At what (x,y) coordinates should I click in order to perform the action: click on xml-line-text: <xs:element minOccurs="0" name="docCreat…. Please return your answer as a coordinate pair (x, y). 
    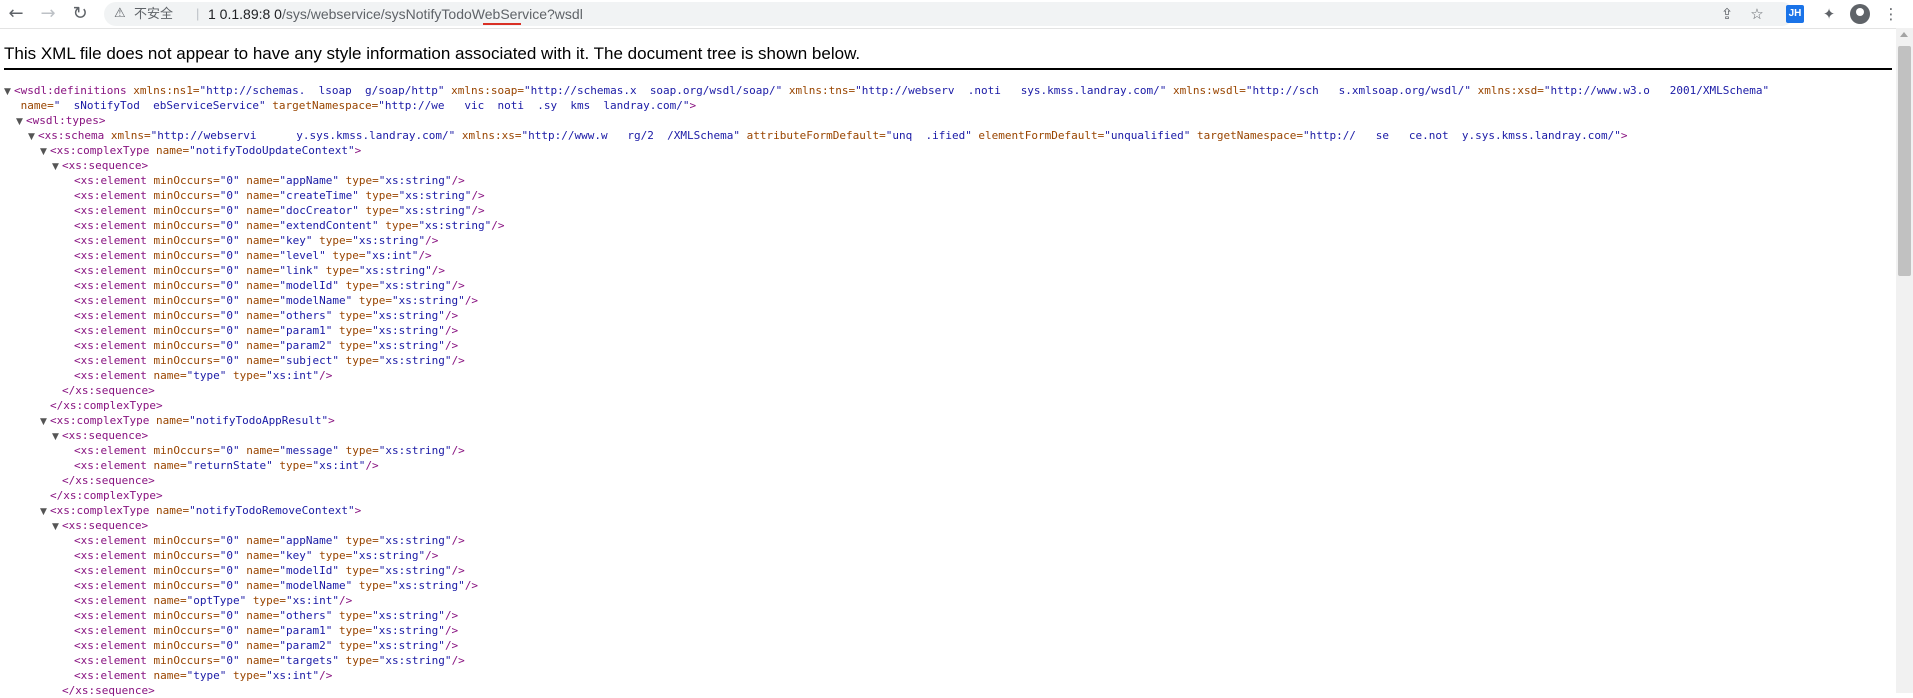
    Looking at the image, I should click on (279, 210).